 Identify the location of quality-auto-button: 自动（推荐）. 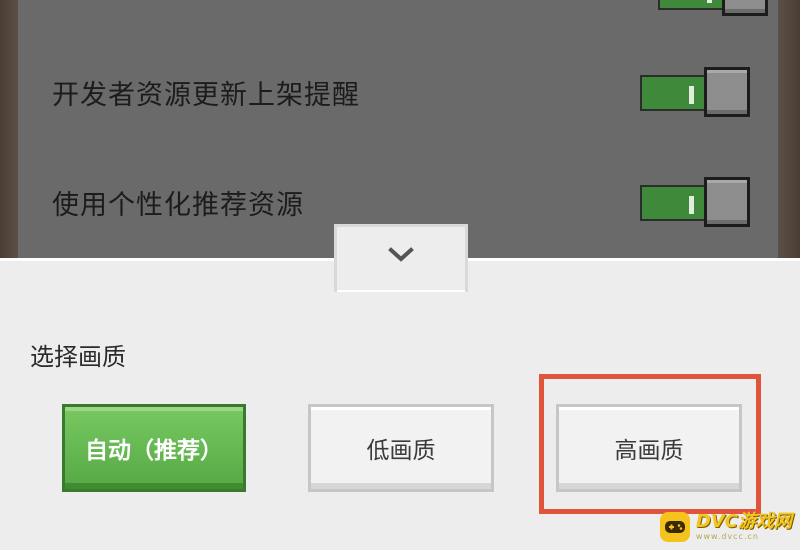
(154, 448).